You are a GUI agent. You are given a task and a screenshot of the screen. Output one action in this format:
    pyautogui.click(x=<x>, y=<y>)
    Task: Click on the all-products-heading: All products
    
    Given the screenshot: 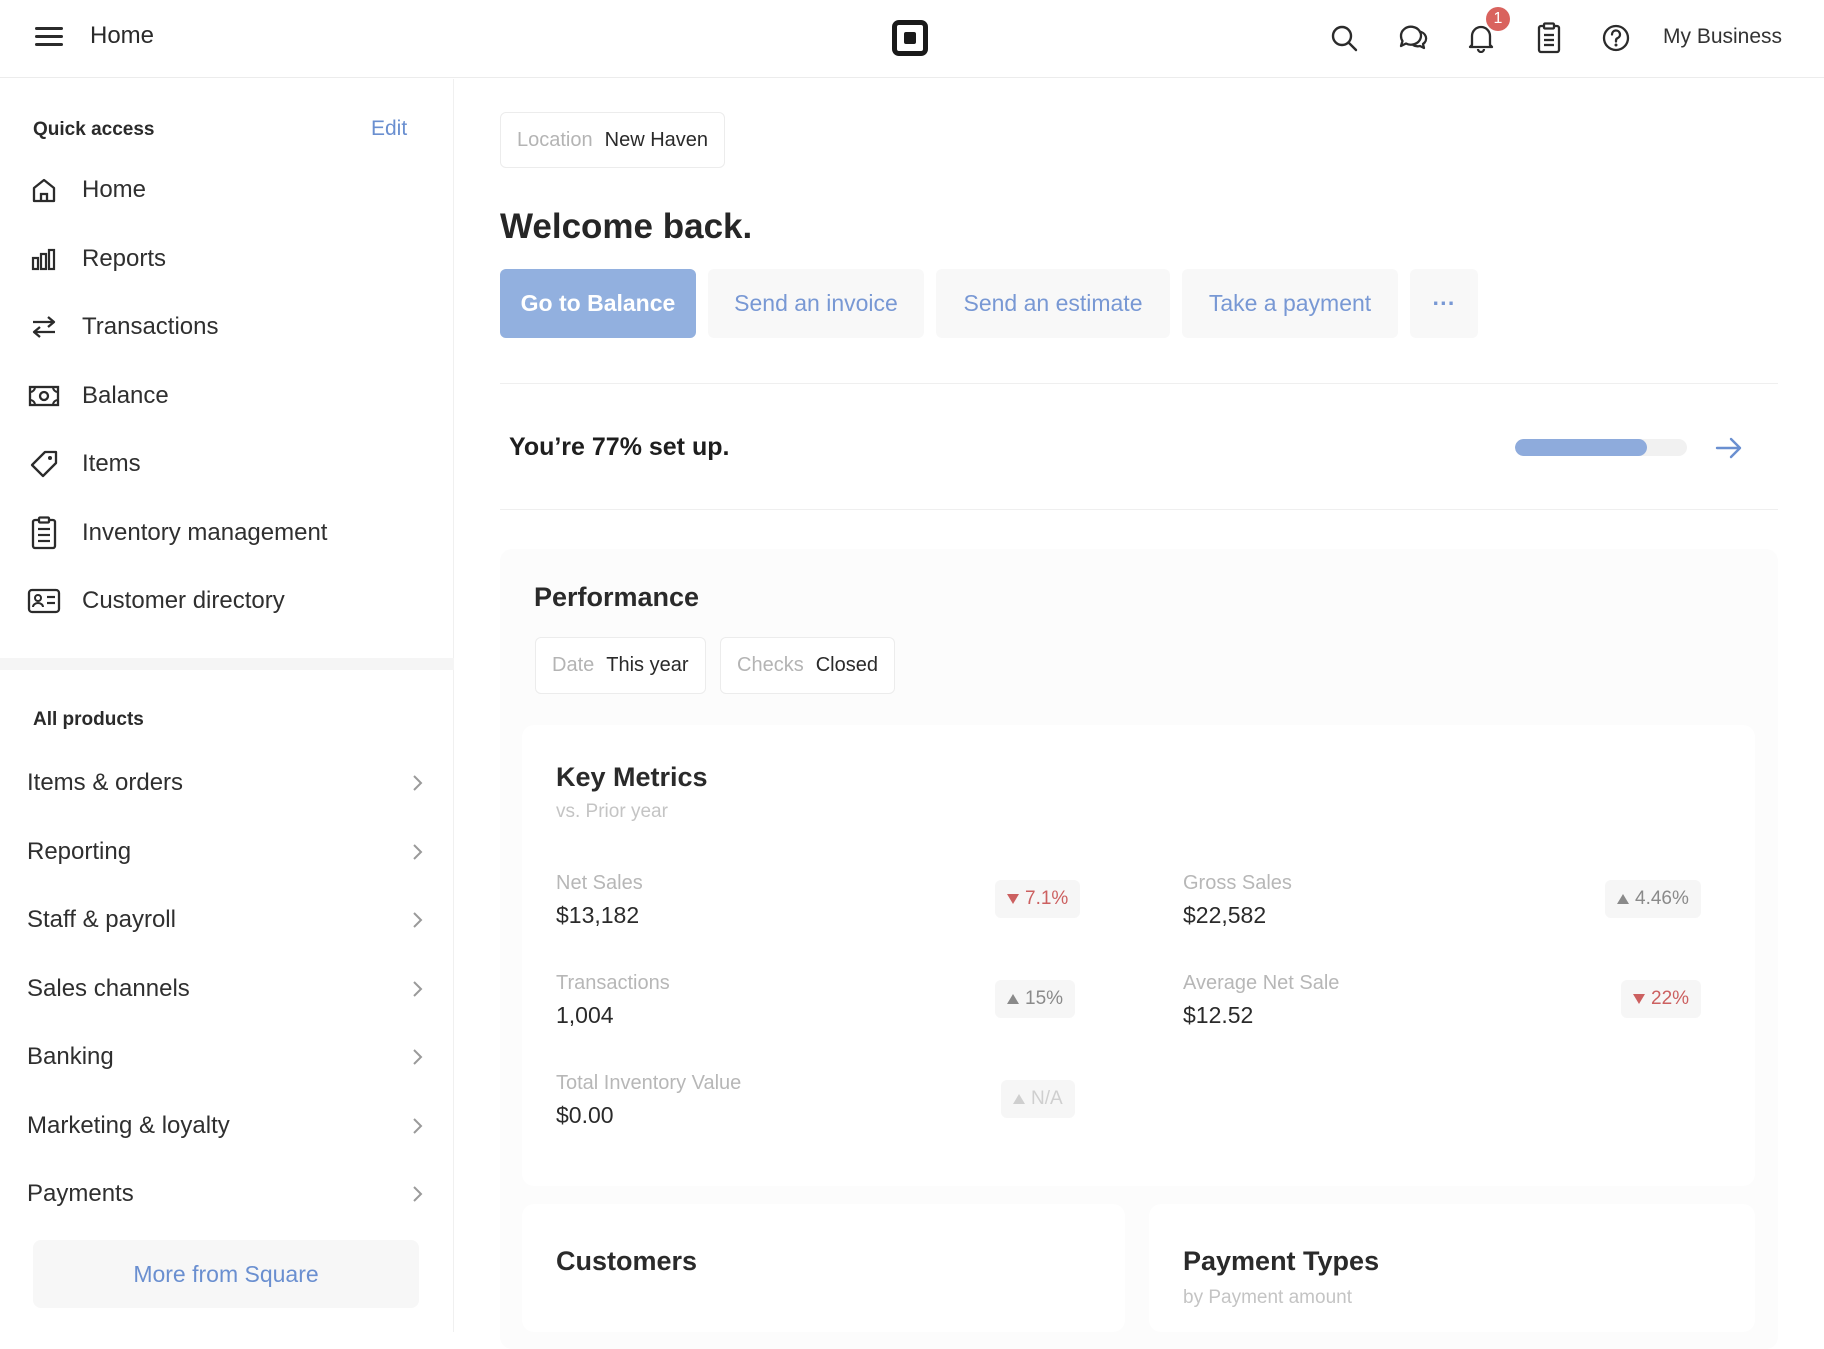 What is the action you would take?
    pyautogui.click(x=88, y=719)
    